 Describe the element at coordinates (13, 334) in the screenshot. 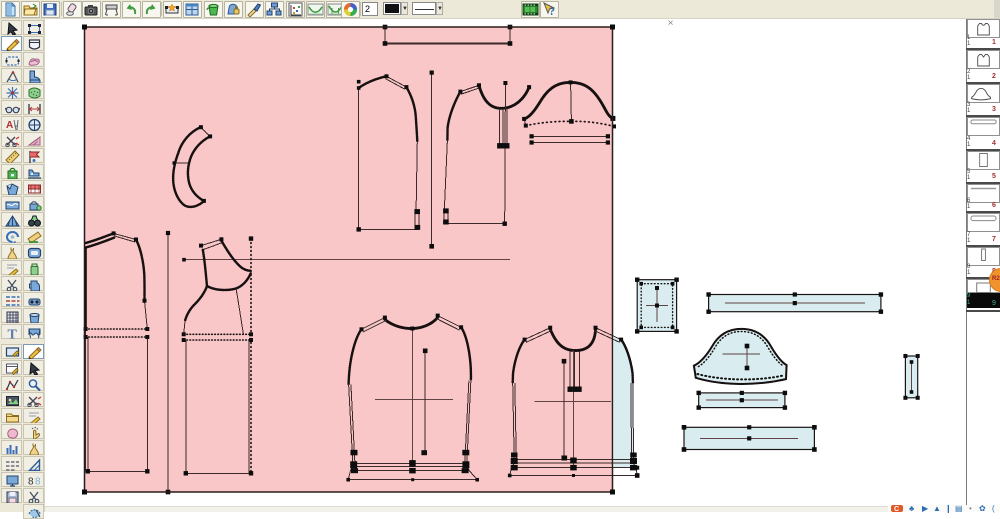

I see `svg-text: T` at that location.